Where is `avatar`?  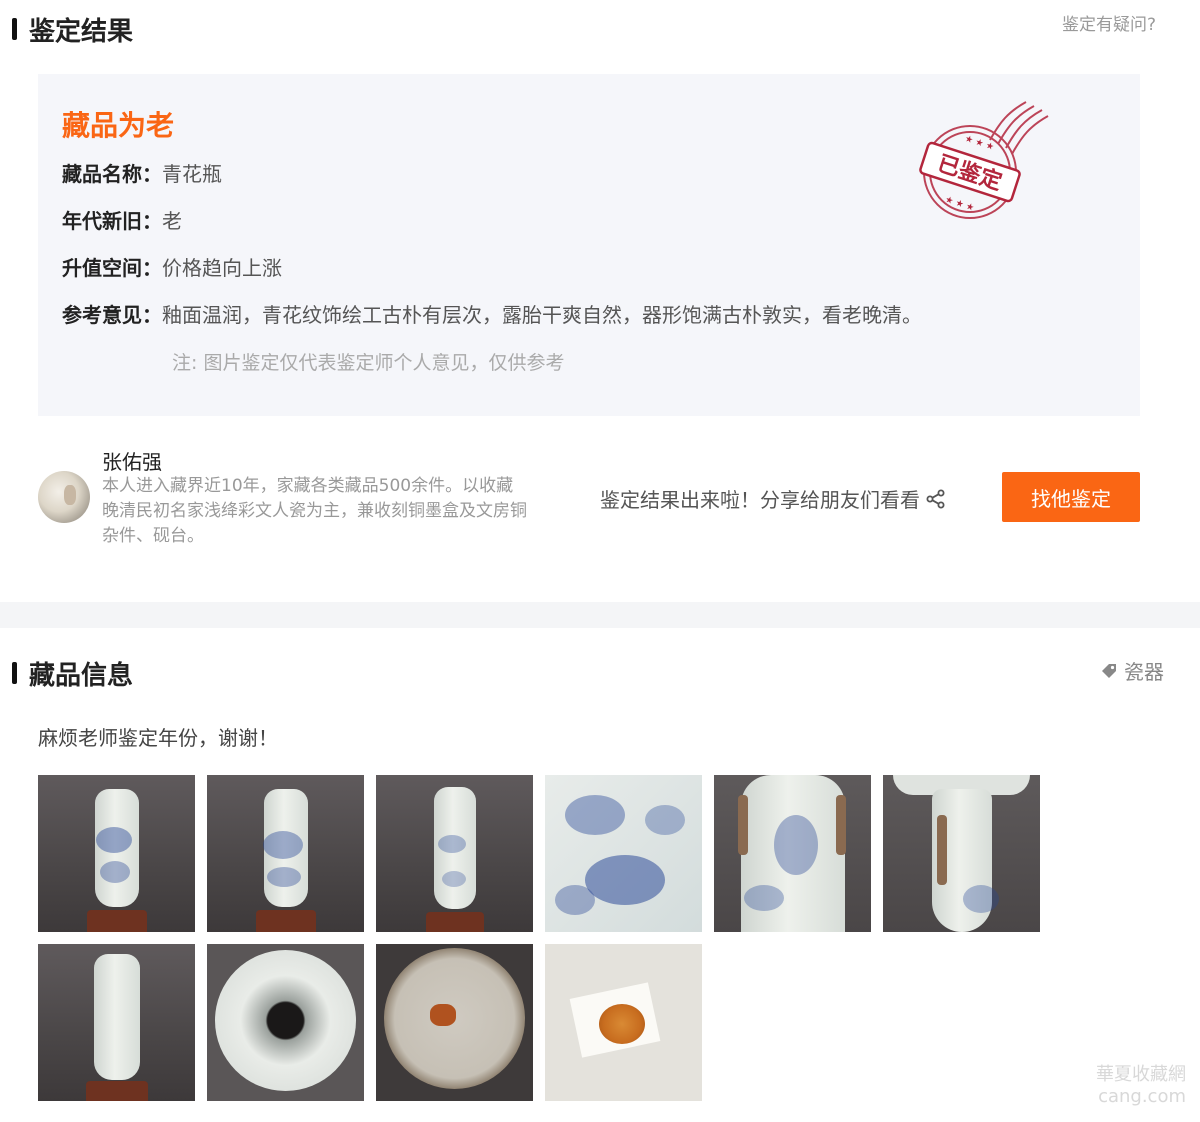 avatar is located at coordinates (64, 497).